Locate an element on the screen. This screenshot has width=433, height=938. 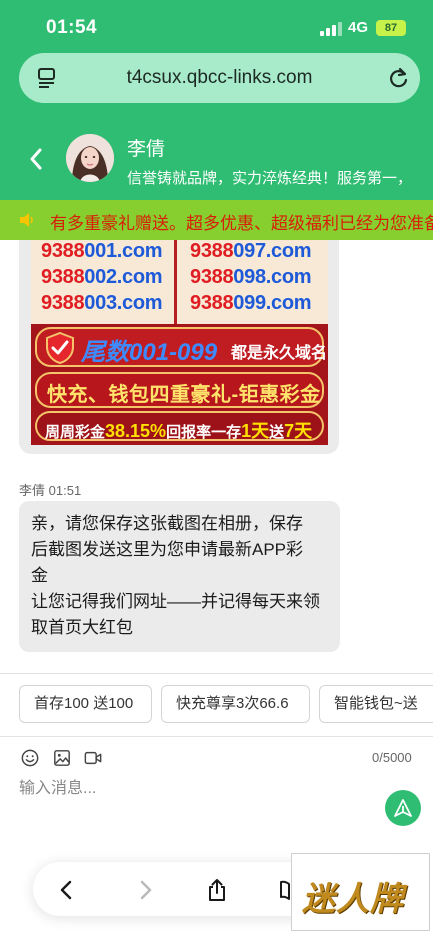
message-sender: 李倩 is located at coordinates (32, 490).